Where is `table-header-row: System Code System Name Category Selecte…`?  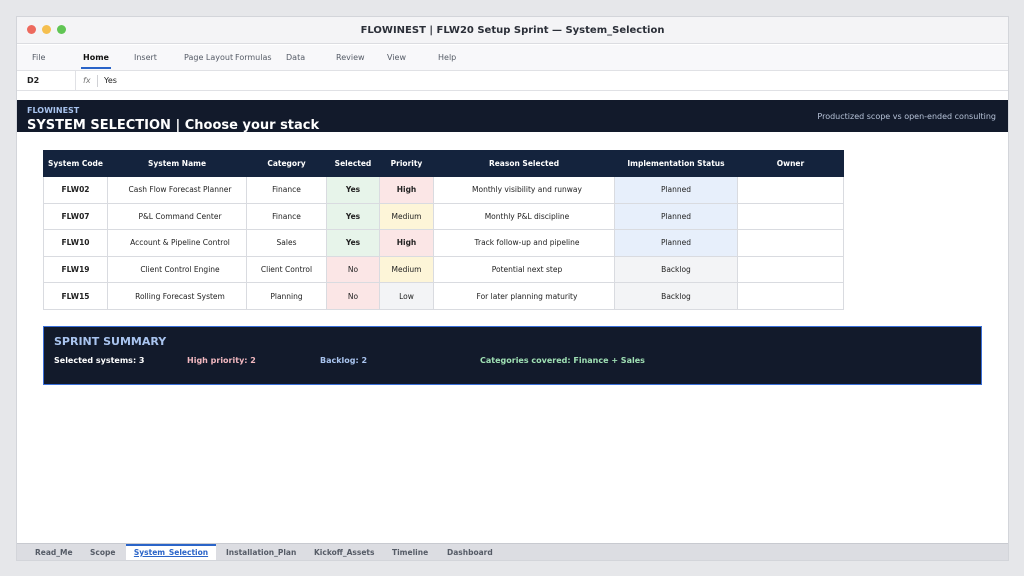 table-header-row: System Code System Name Category Selecte… is located at coordinates (443, 163).